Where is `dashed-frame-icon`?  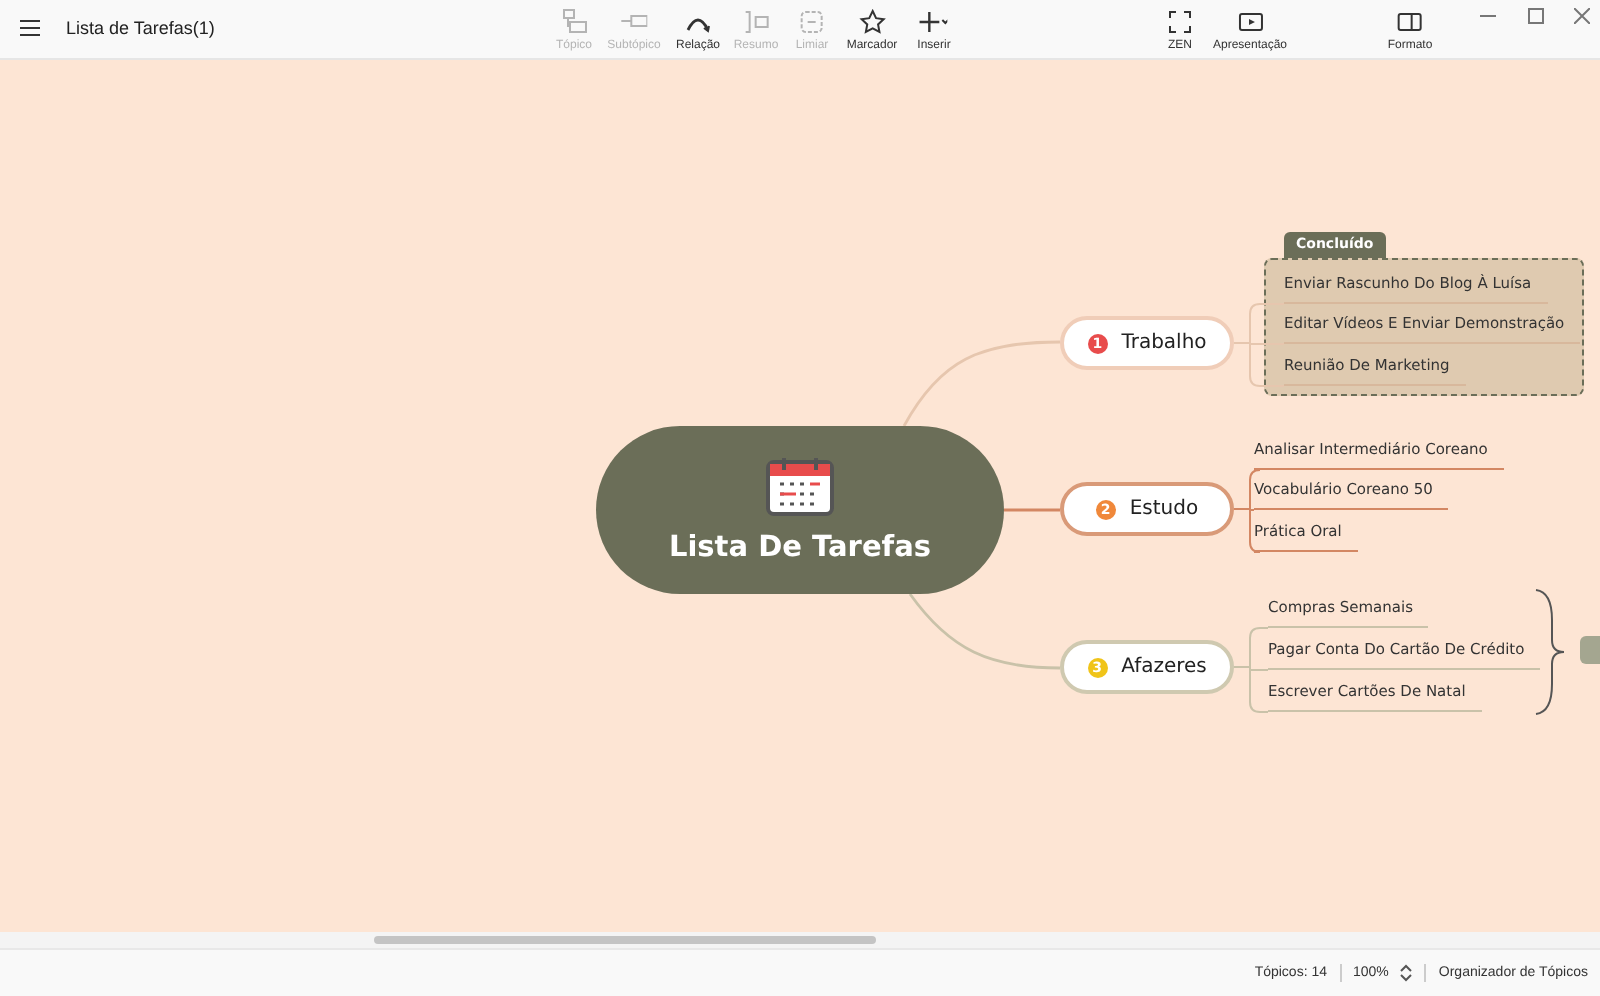 dashed-frame-icon is located at coordinates (812, 22).